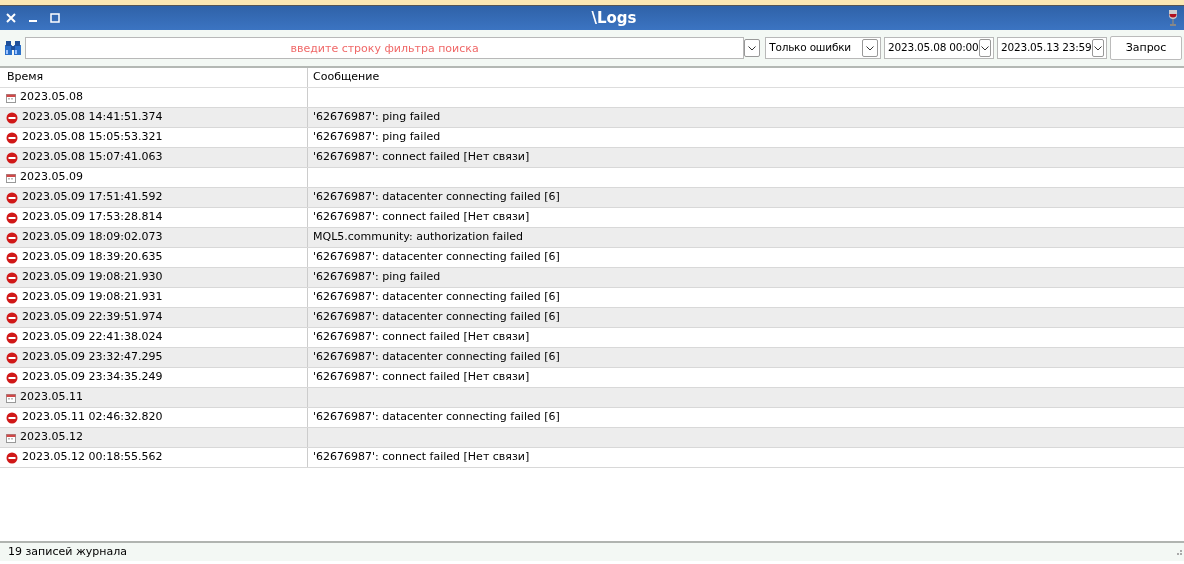 This screenshot has height=564, width=1184. Describe the element at coordinates (385, 48) in the screenshot. I see `search-field: введите строку фильтра поиска` at that location.